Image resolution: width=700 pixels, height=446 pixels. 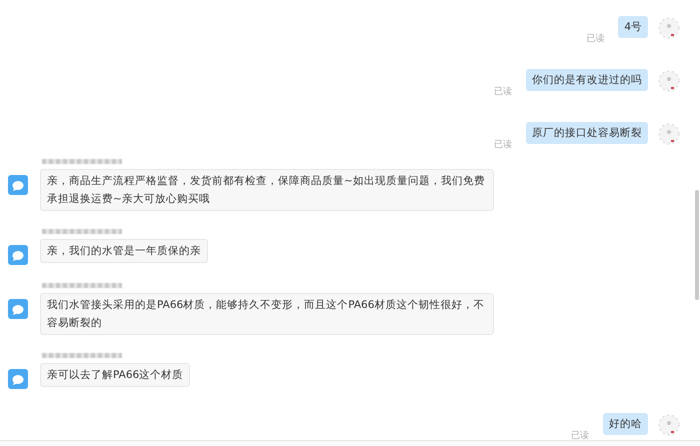 I want to click on message-bubble: 亲，商品生产流程严格监督，发货前都有检查，保障商品质量~如出现质量问题，我们免费承担退换运费~亲大可放心购买哦, so click(x=267, y=190).